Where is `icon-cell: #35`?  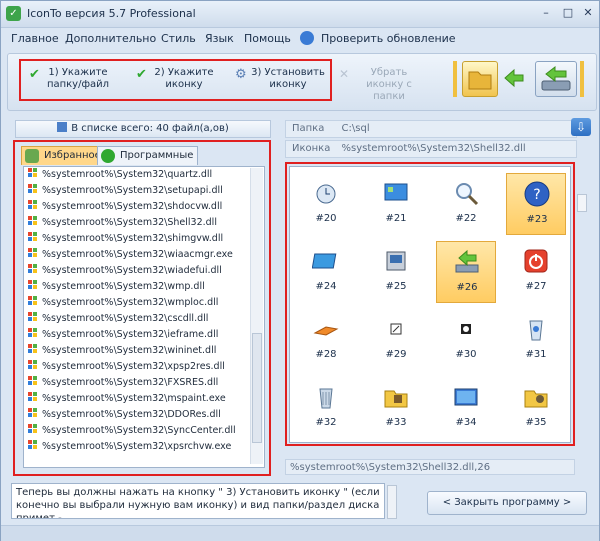 icon-cell: #35 is located at coordinates (536, 408).